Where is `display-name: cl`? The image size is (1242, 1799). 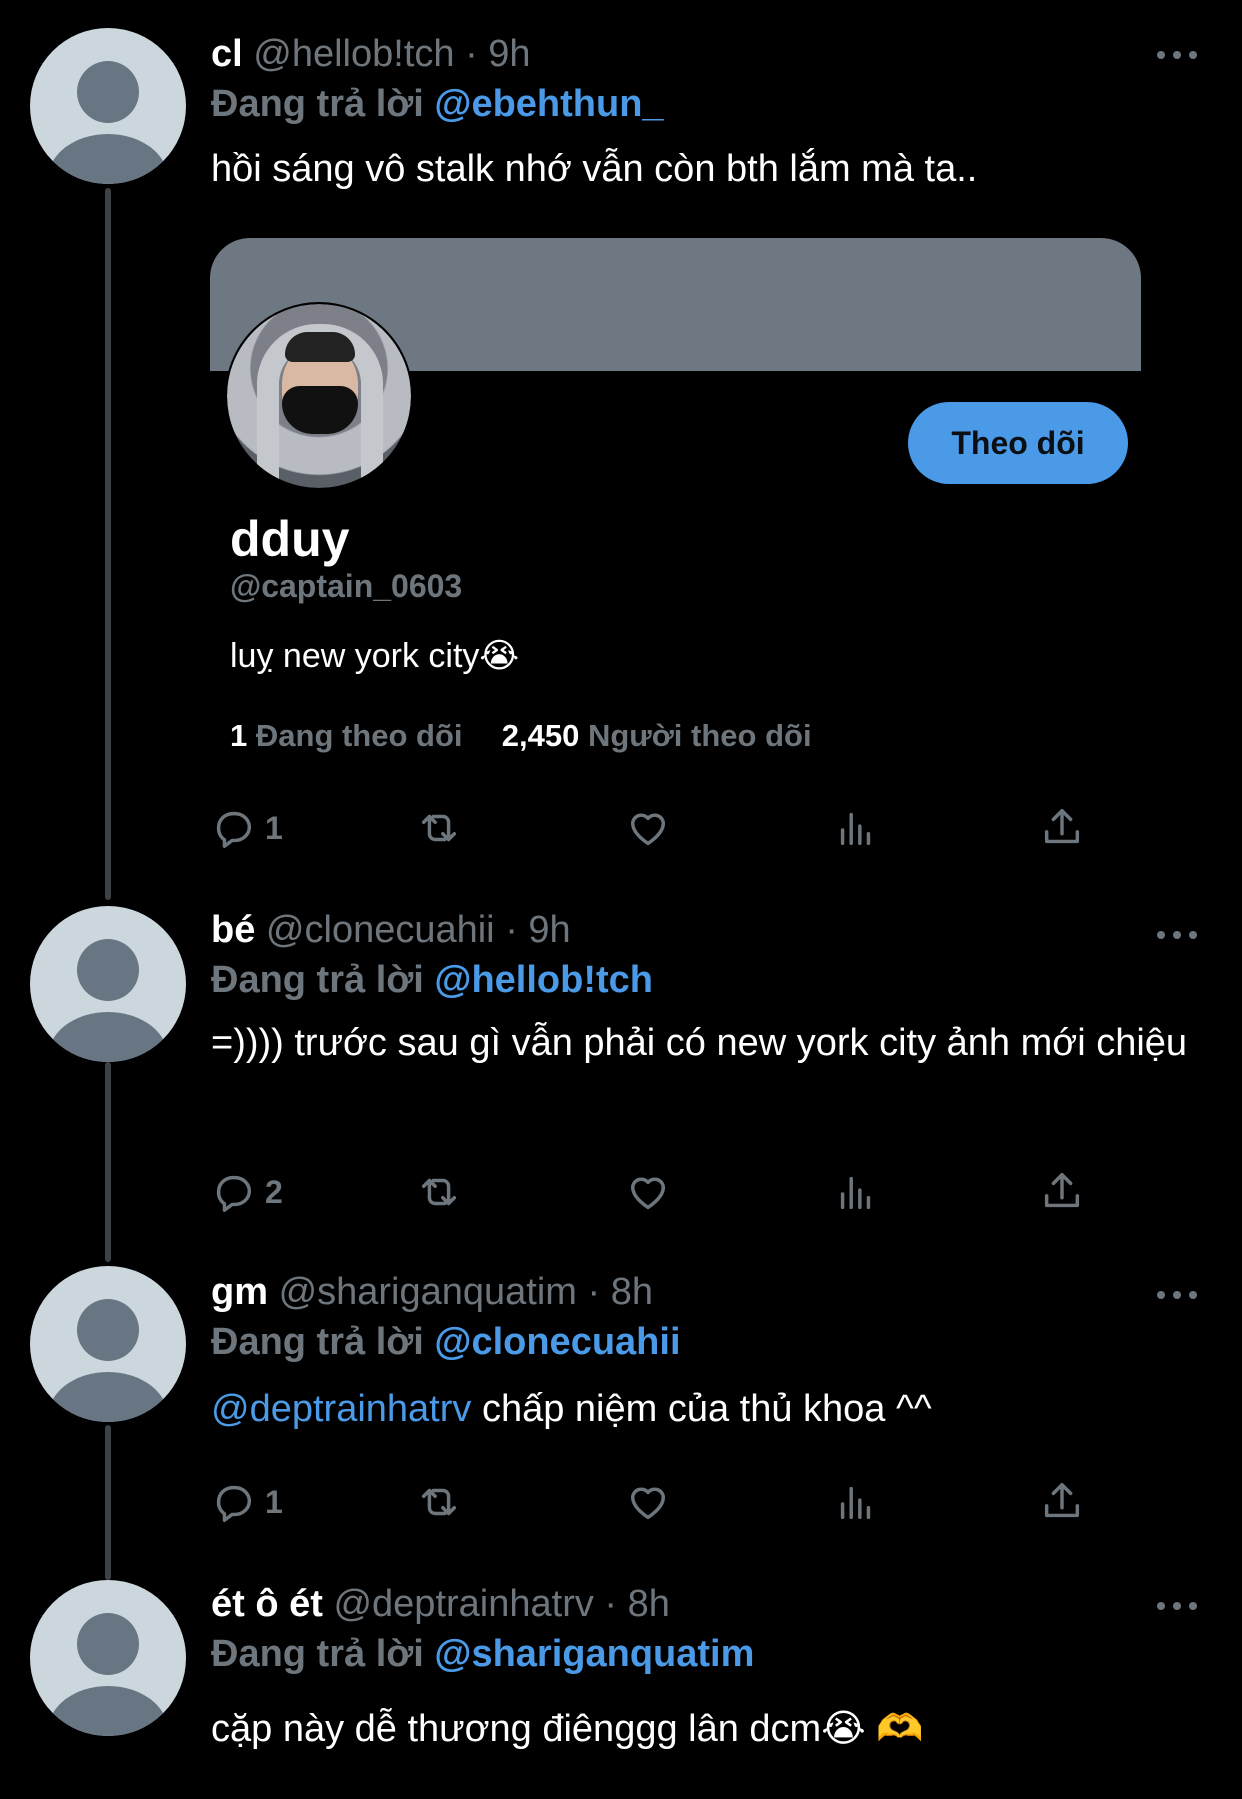
display-name: cl is located at coordinates (227, 54).